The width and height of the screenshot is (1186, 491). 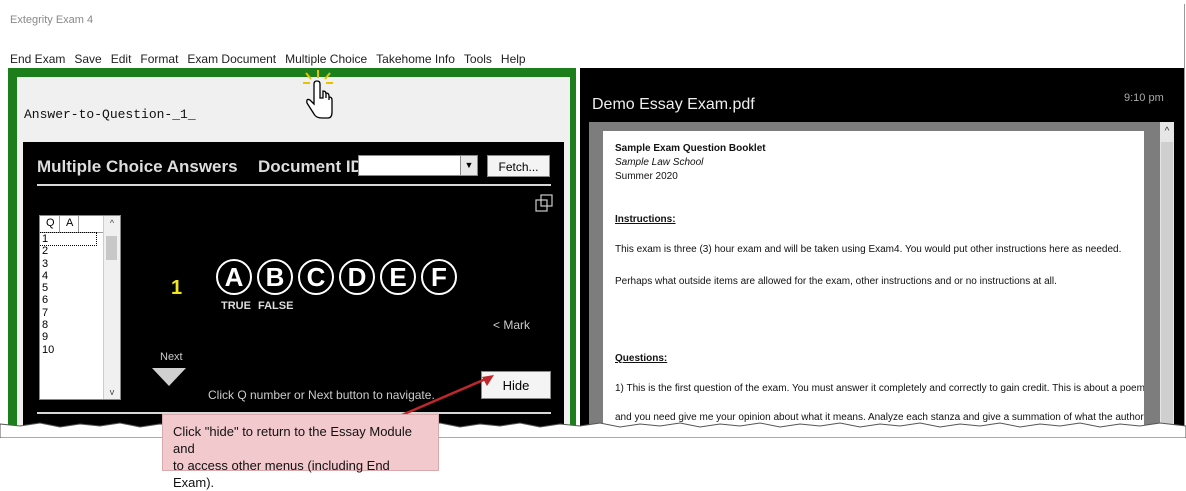 I want to click on doc-term: Summer 2020, so click(x=646, y=176).